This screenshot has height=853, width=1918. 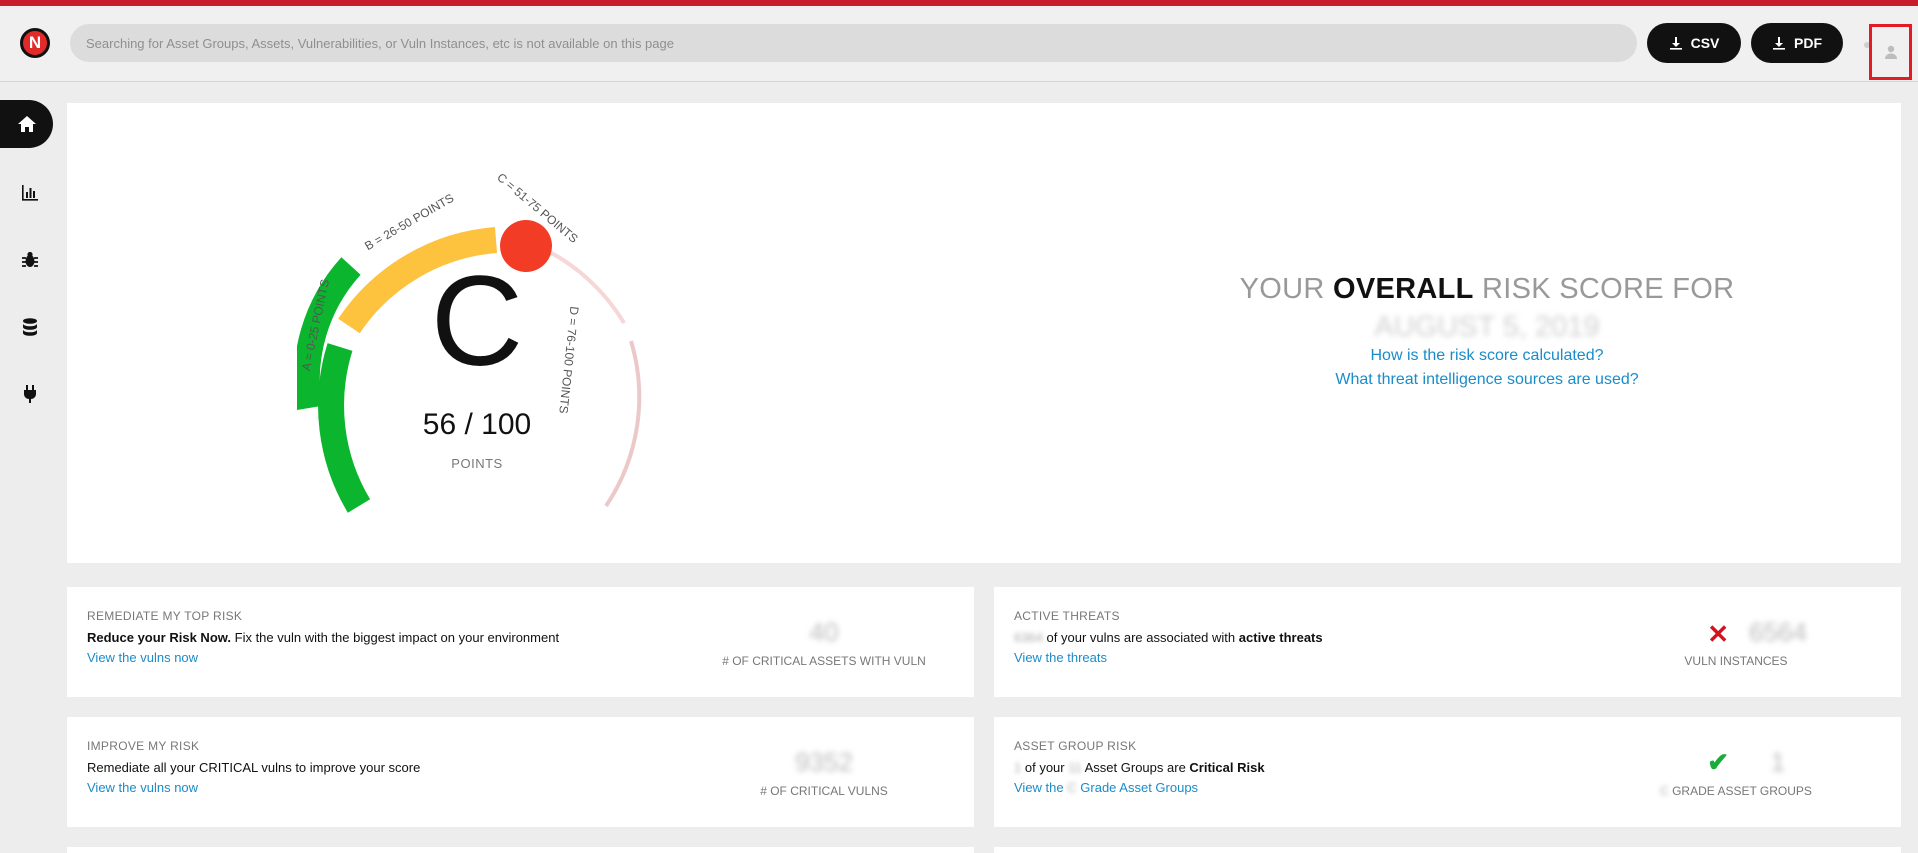 I want to click on card-text-body: of your vulns are associated with, so click(x=1141, y=637).